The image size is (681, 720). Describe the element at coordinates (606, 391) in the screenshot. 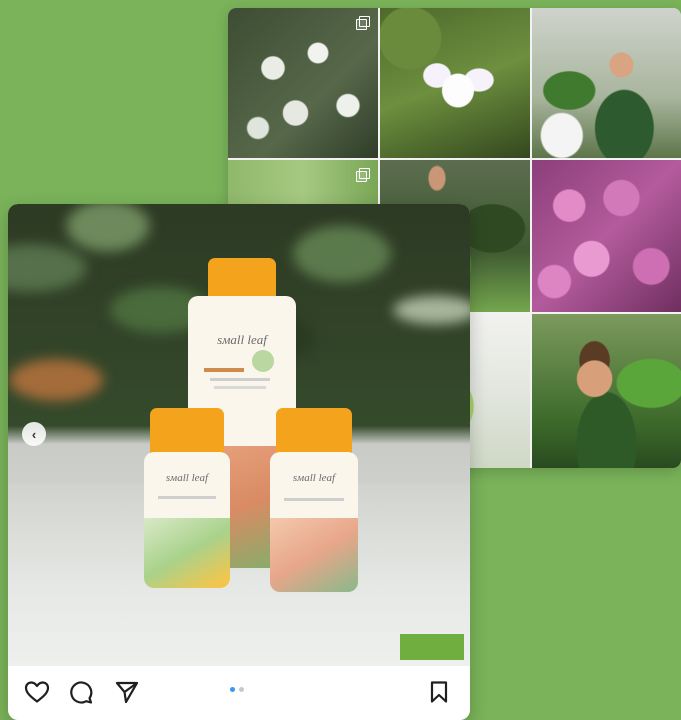

I see `grid-tile-man-smiling` at that location.